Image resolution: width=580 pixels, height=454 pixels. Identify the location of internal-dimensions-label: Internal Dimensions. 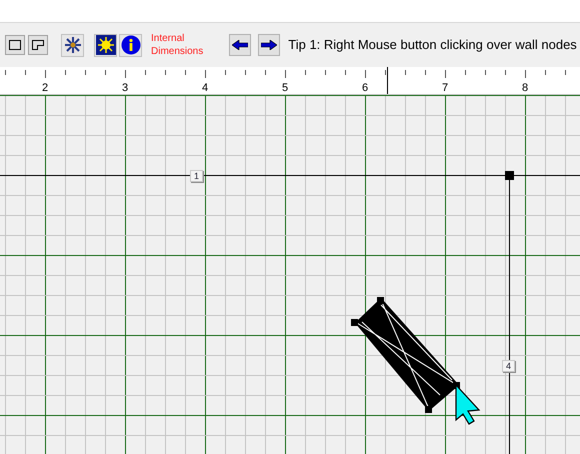
(177, 45).